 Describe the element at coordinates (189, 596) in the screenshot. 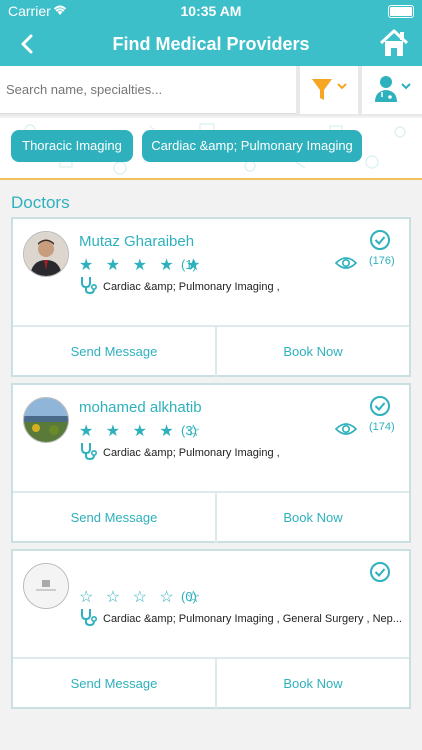

I see `rating-count: (0)` at that location.